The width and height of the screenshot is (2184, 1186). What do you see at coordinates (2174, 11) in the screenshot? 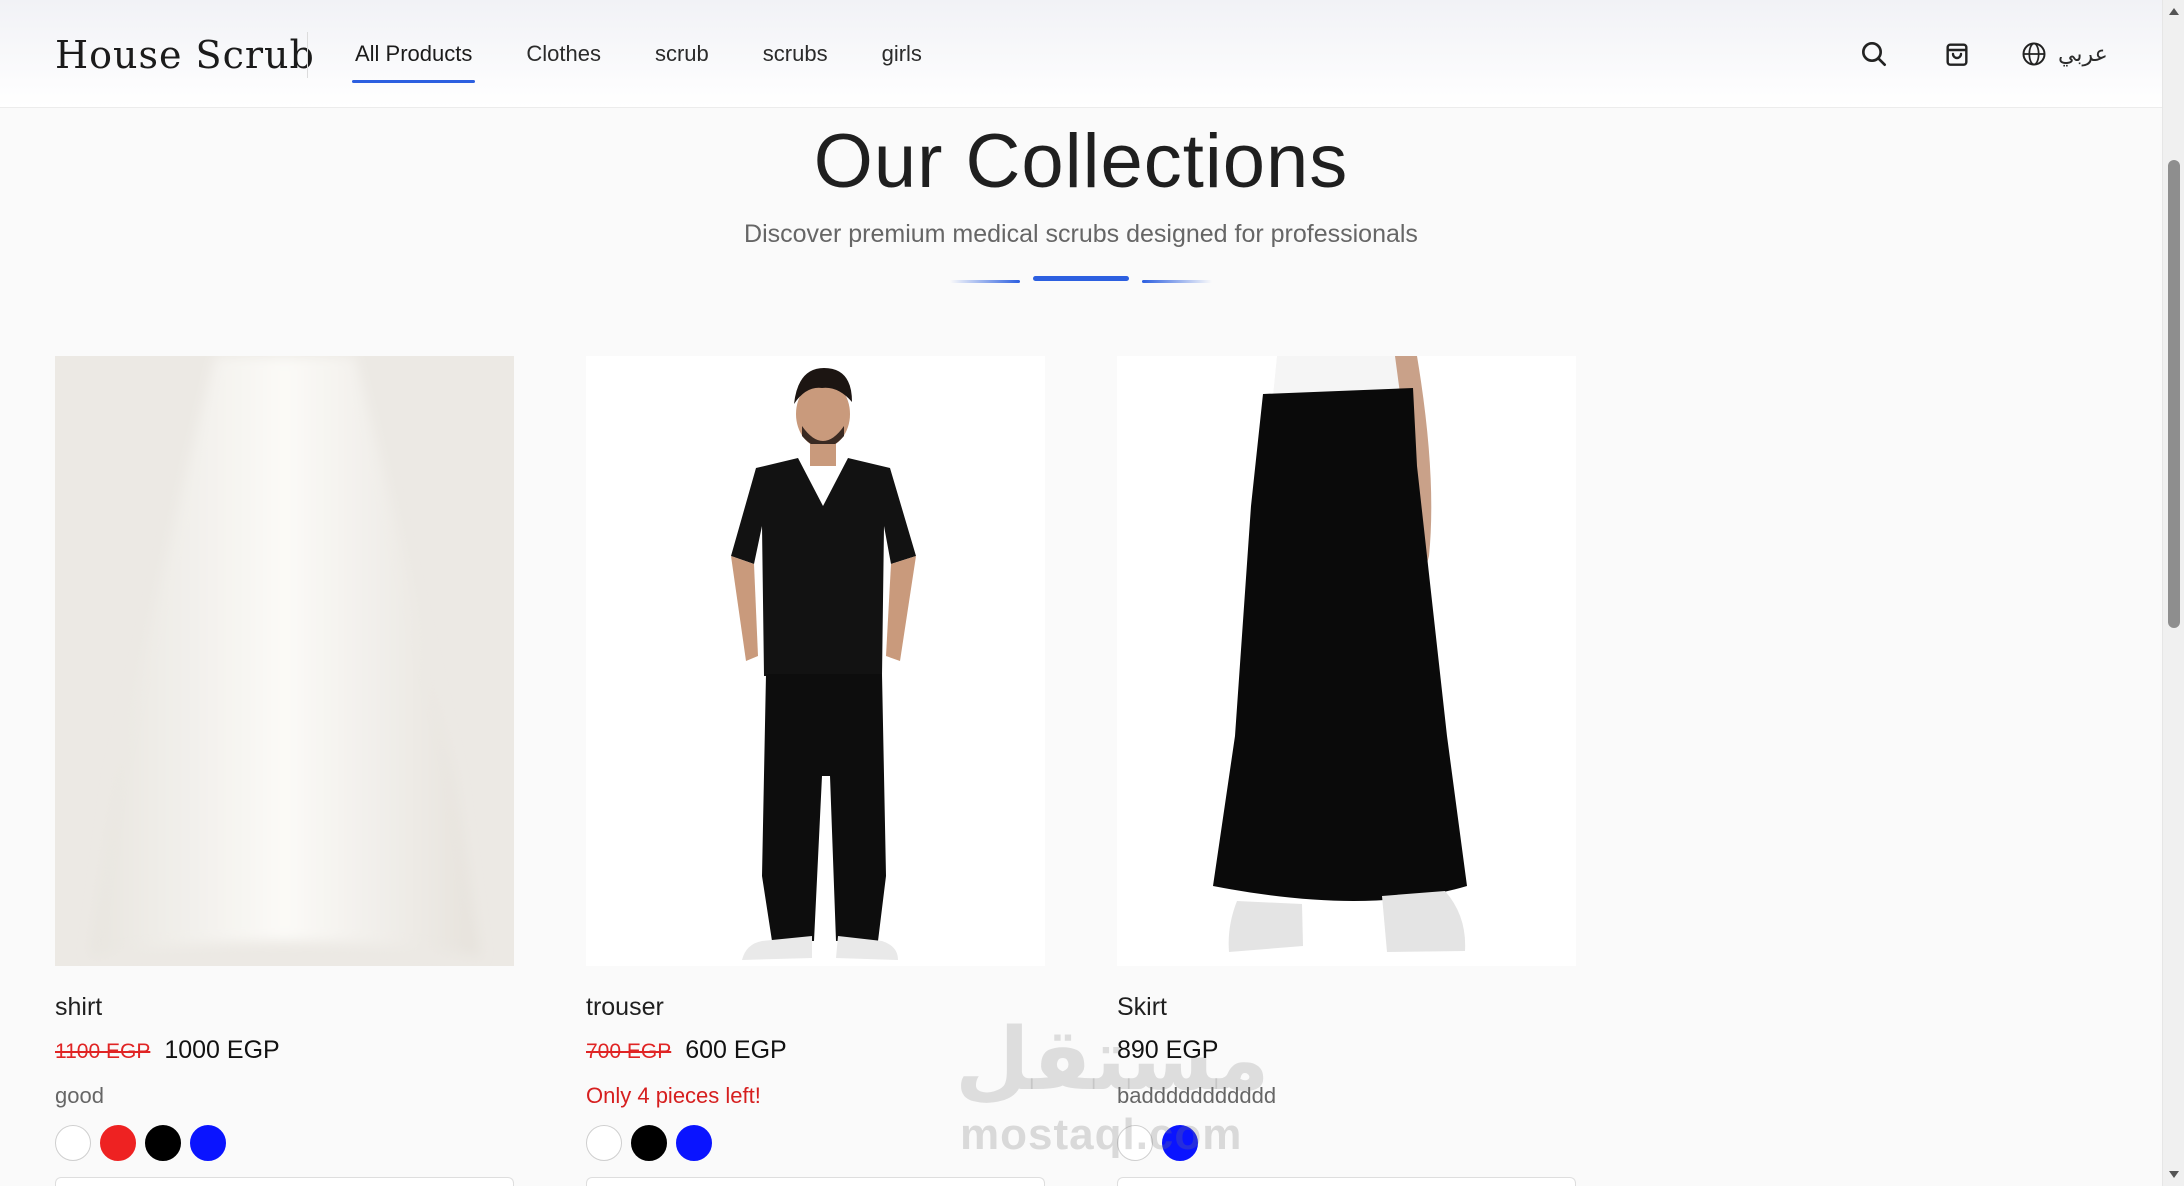
I see `scroll-up-arrow-icon` at bounding box center [2174, 11].